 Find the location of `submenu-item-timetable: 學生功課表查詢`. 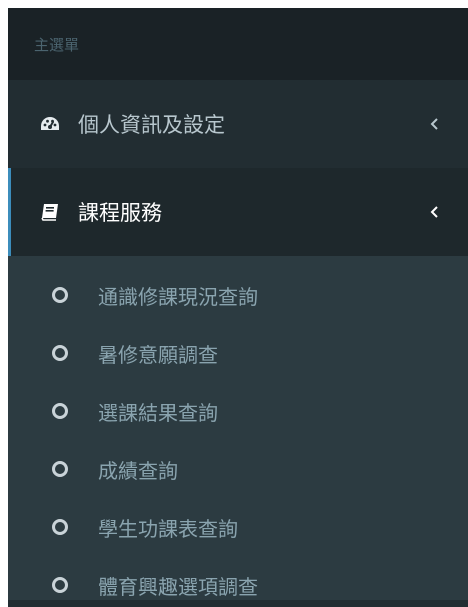

submenu-item-timetable: 學生功課表查詢 is located at coordinates (238, 527).